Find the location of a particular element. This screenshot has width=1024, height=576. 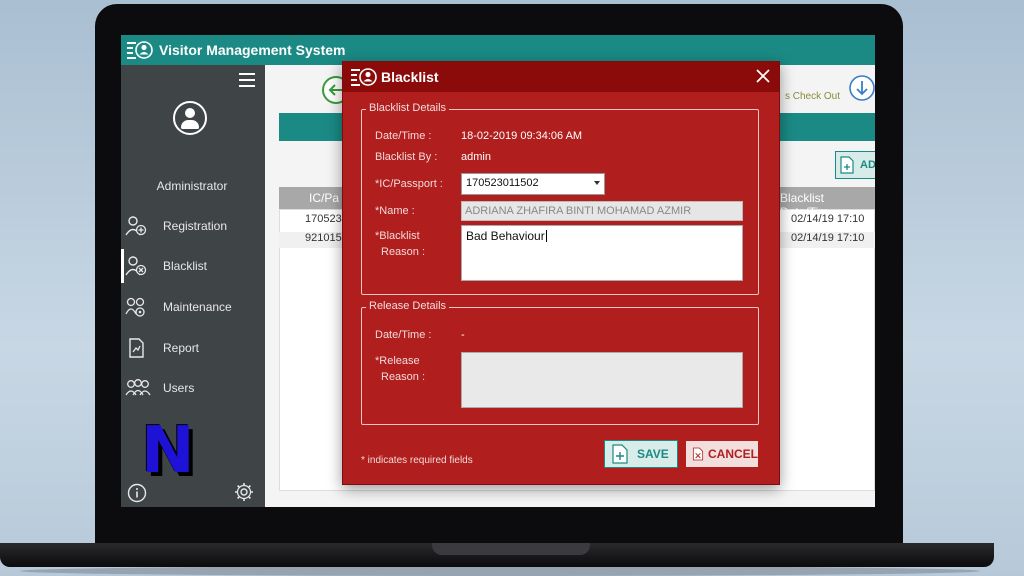

user-block-icon is located at coordinates (136, 266).